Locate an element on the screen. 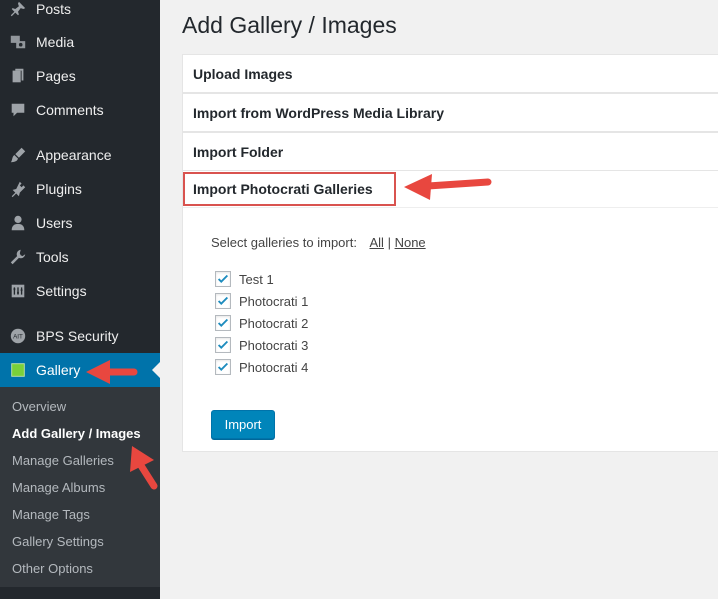 The height and width of the screenshot is (599, 718). section-header: Upload Images is located at coordinates (450, 73).